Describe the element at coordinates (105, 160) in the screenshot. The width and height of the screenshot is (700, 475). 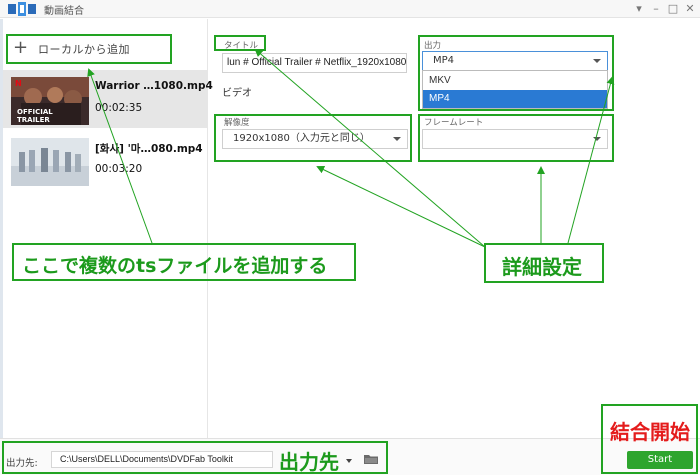
I see `file-list-item: [화사] '마…080.mp4 00:03:20` at that location.